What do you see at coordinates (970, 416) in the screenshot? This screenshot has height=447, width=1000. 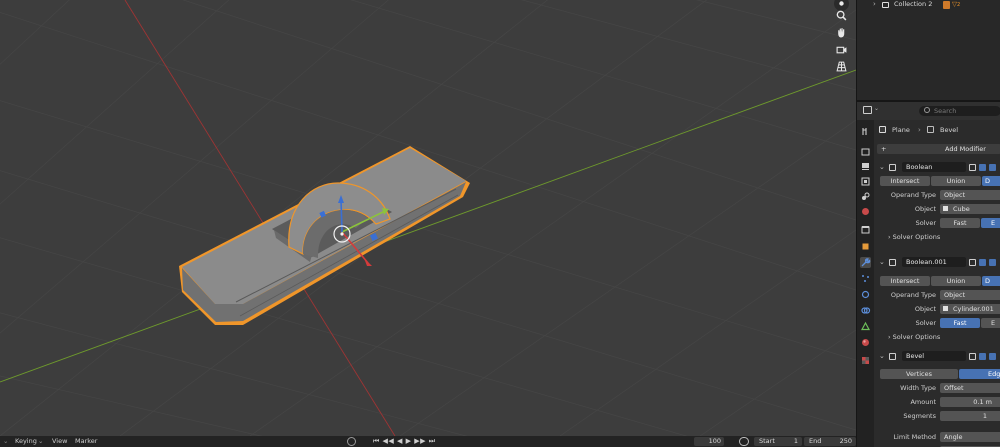 I see `segments-field: 1` at bounding box center [970, 416].